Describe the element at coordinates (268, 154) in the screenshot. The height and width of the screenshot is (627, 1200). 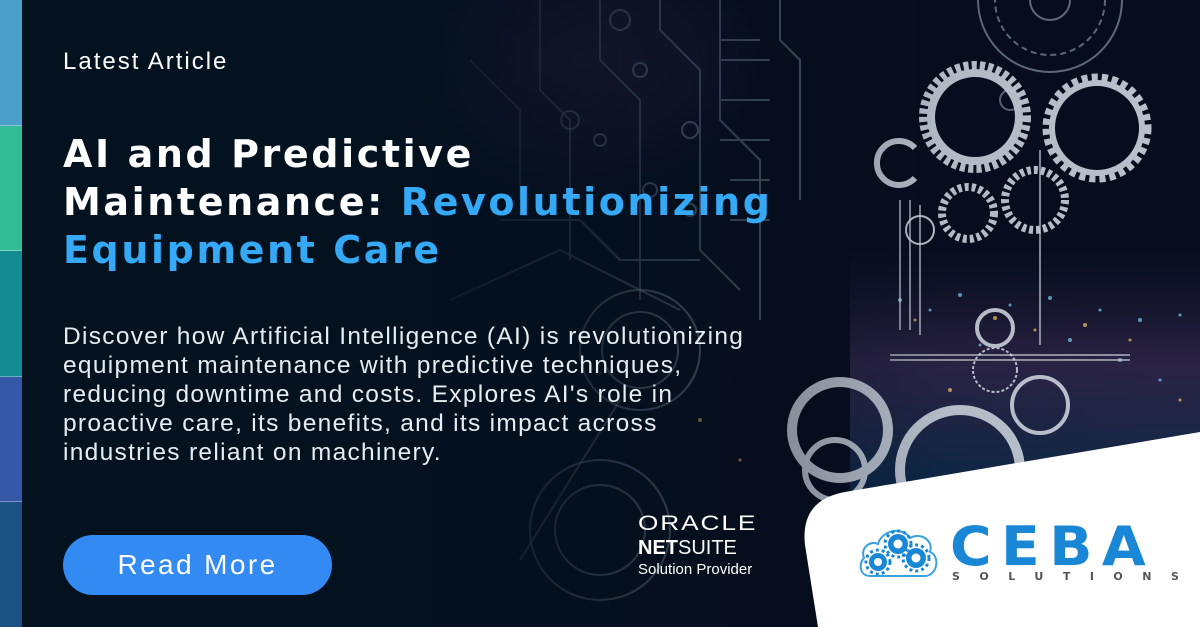
I see `title-line-1: AI and Predictive` at that location.